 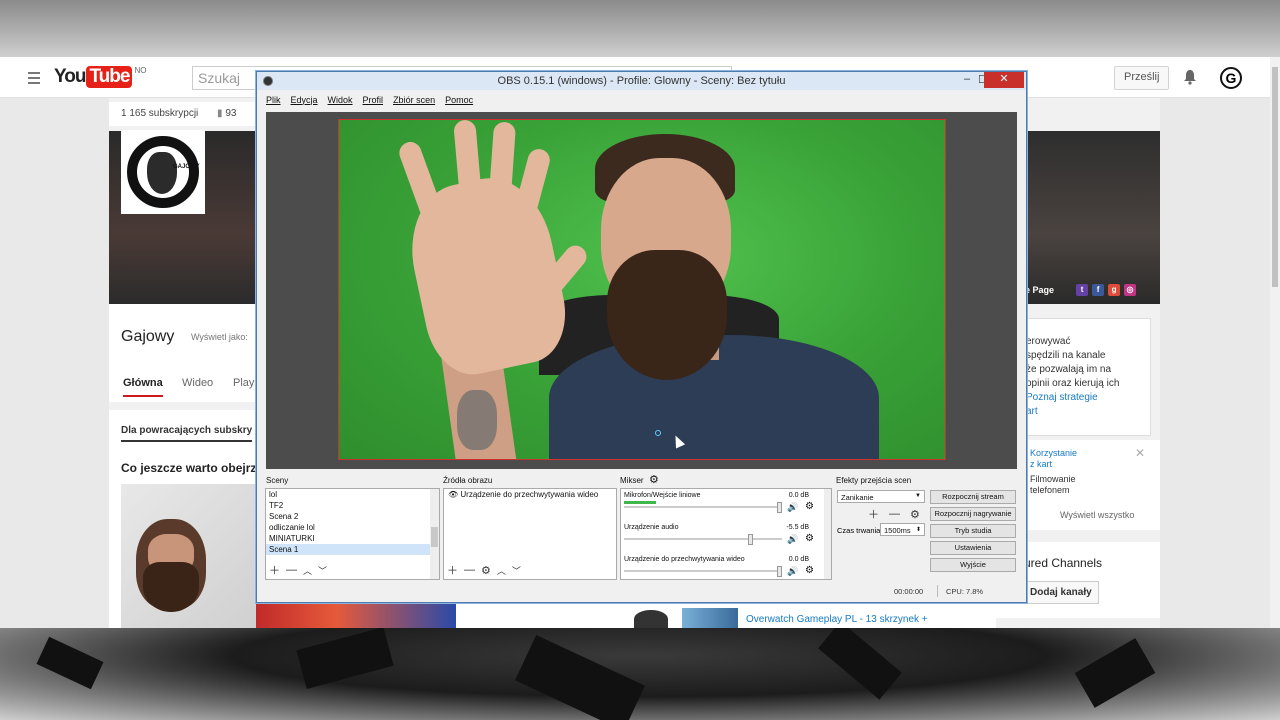 What do you see at coordinates (874, 480) in the screenshot?
I see `transitions-title: Efekty przejścia scen` at bounding box center [874, 480].